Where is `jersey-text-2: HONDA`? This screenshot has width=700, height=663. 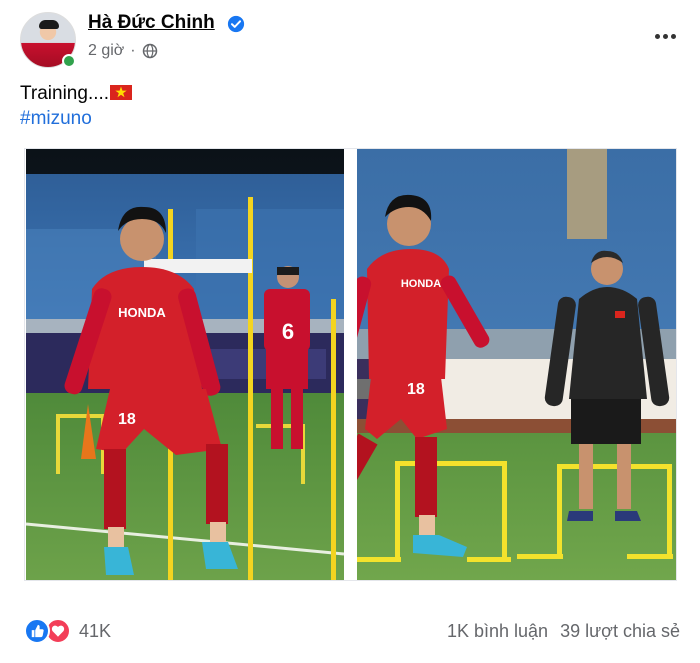 jersey-text-2: HONDA is located at coordinates (421, 284).